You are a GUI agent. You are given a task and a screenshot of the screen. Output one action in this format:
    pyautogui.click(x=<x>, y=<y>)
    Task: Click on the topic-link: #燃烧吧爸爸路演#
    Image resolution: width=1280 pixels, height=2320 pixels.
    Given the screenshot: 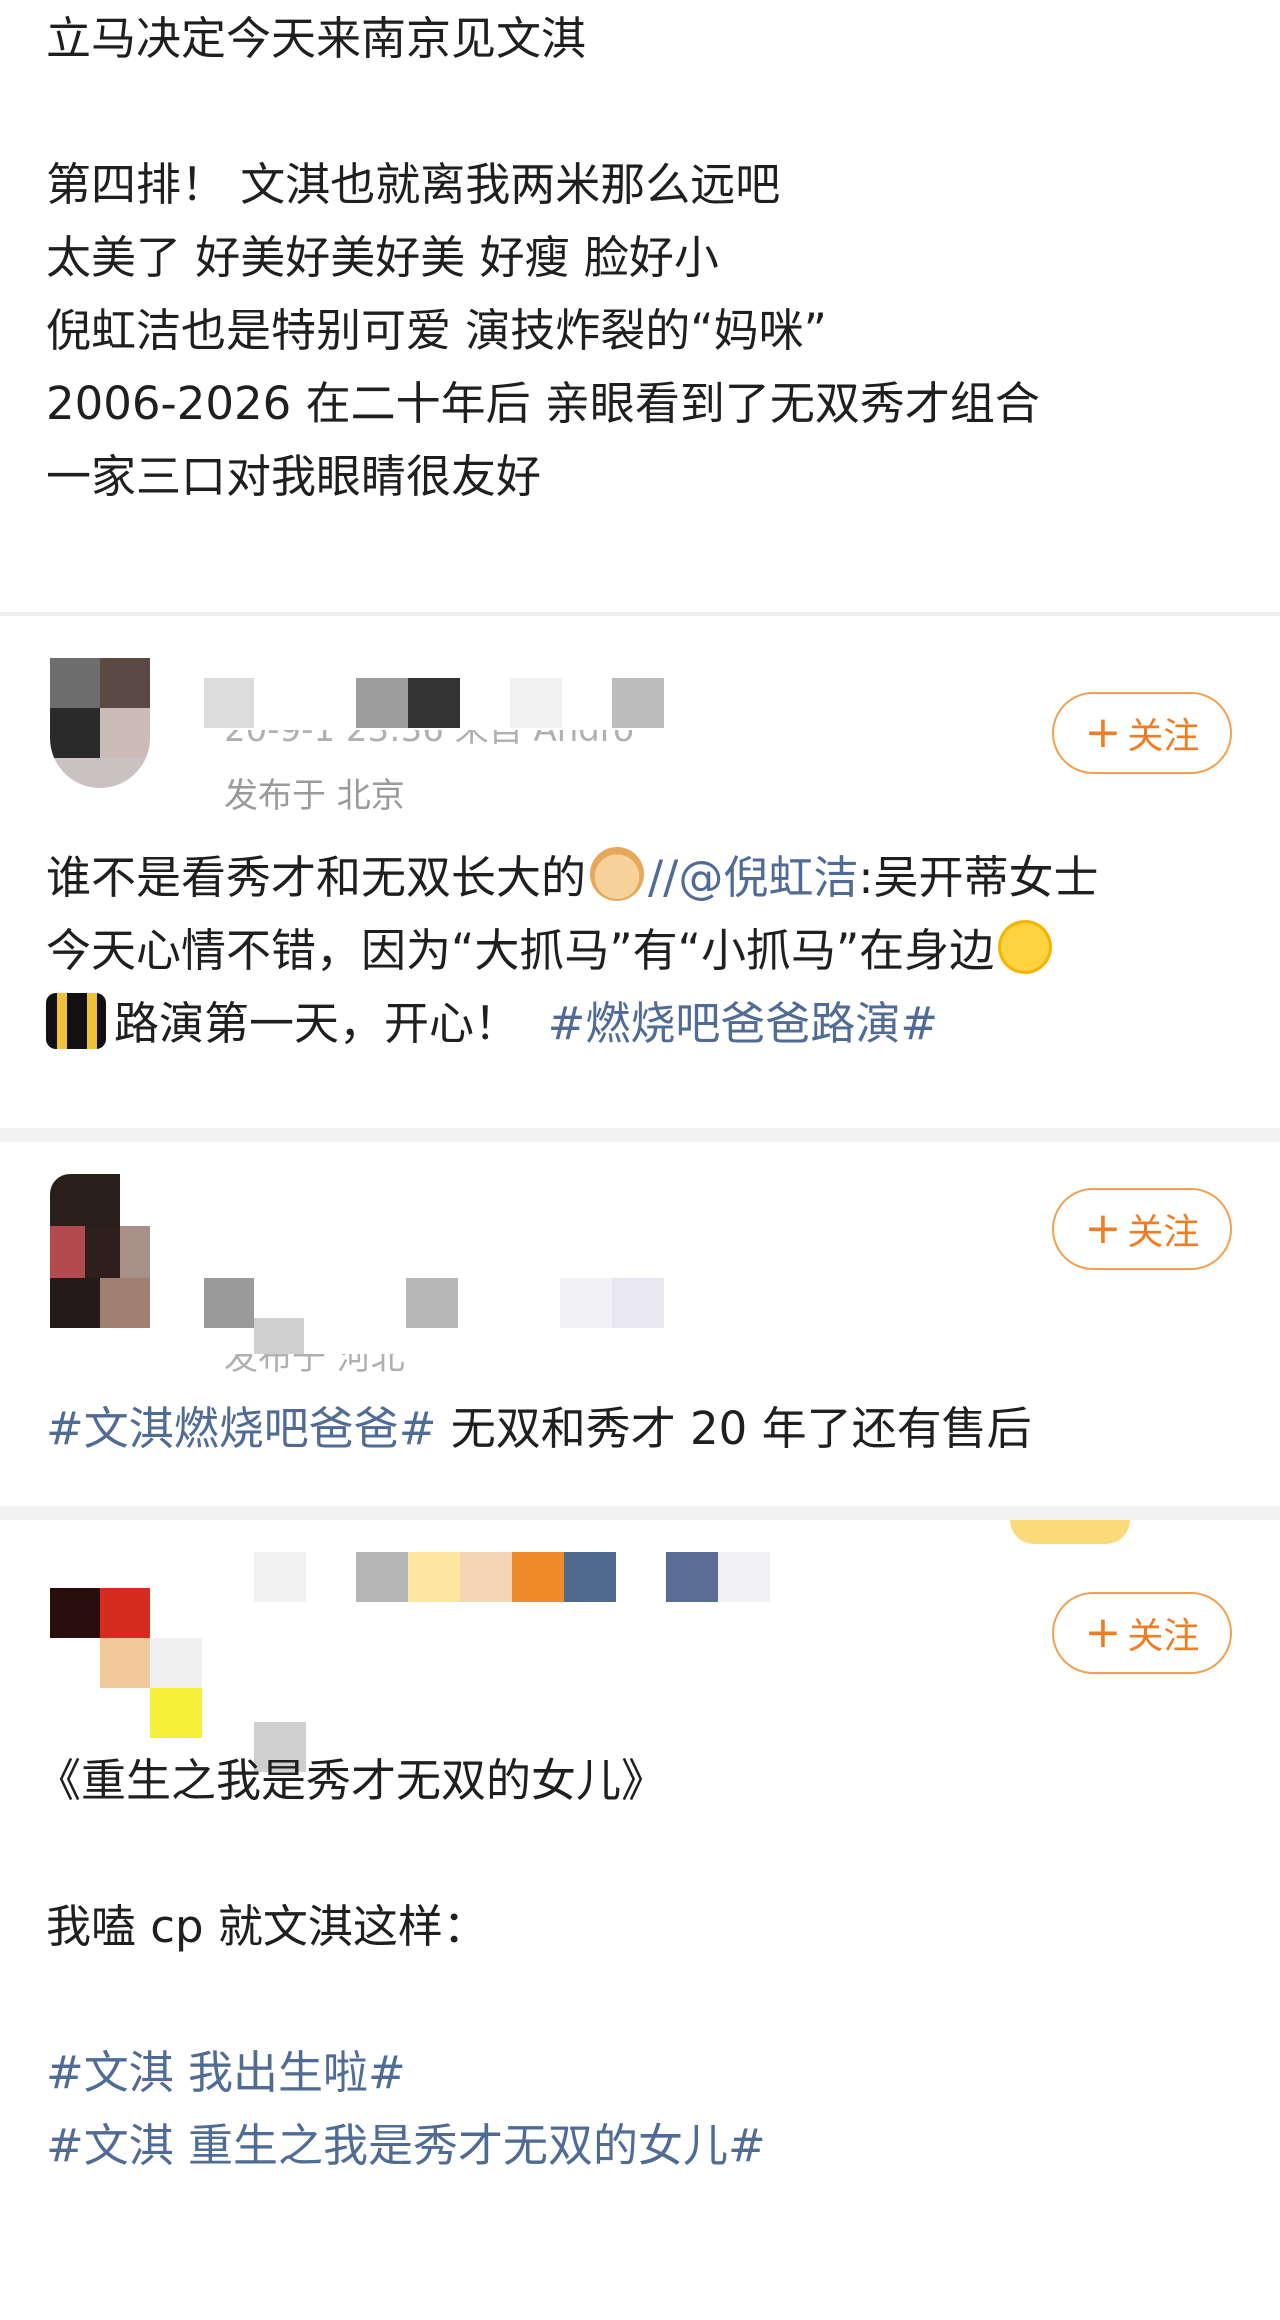 What is the action you would take?
    pyautogui.click(x=743, y=1023)
    